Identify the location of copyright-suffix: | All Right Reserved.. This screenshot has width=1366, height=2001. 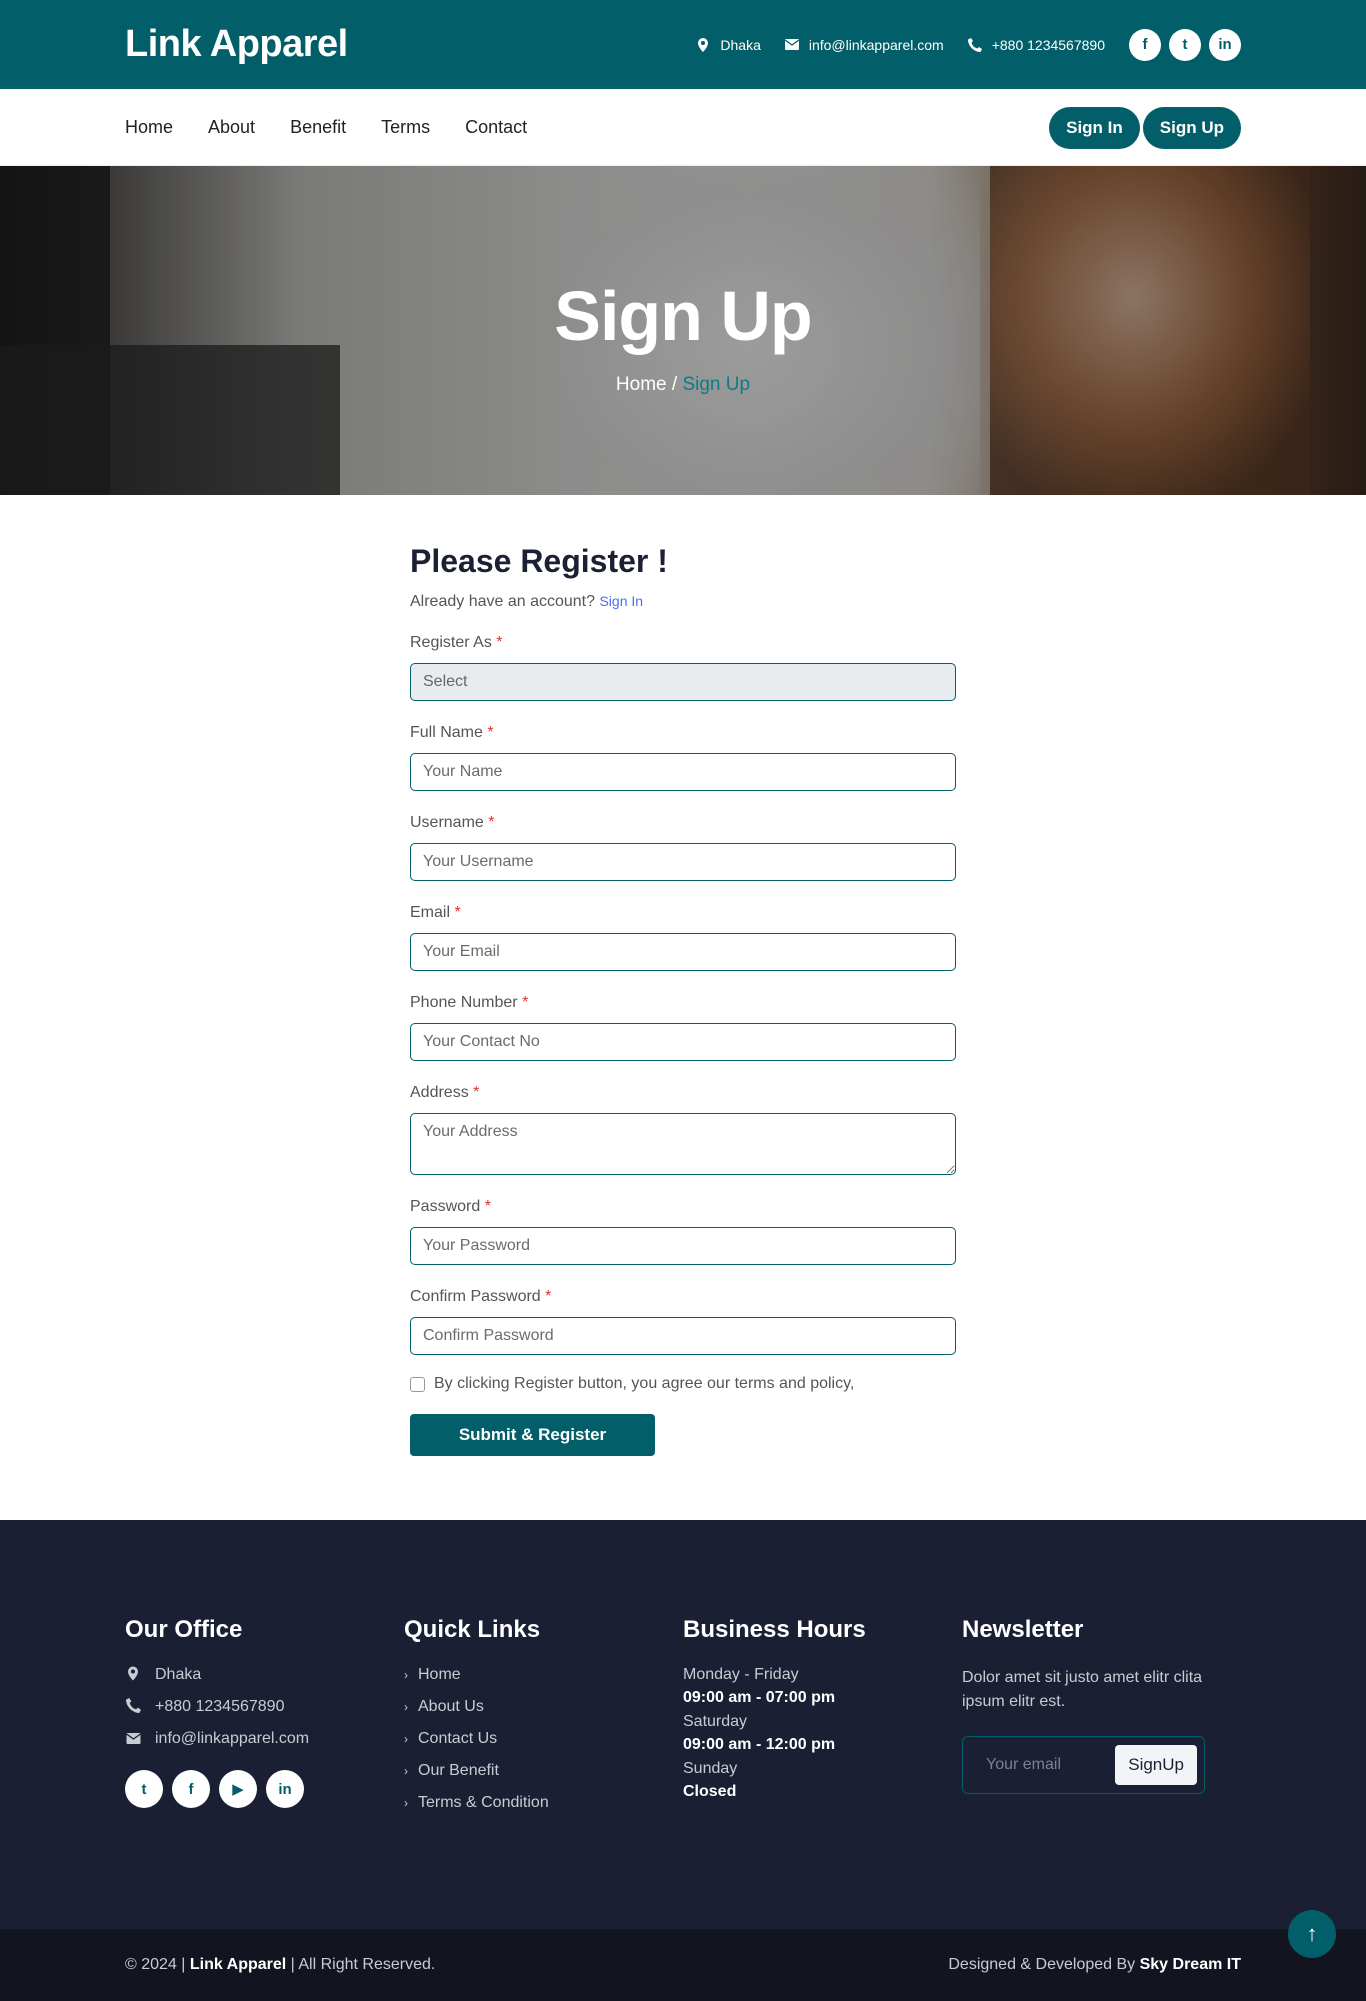
(363, 1964).